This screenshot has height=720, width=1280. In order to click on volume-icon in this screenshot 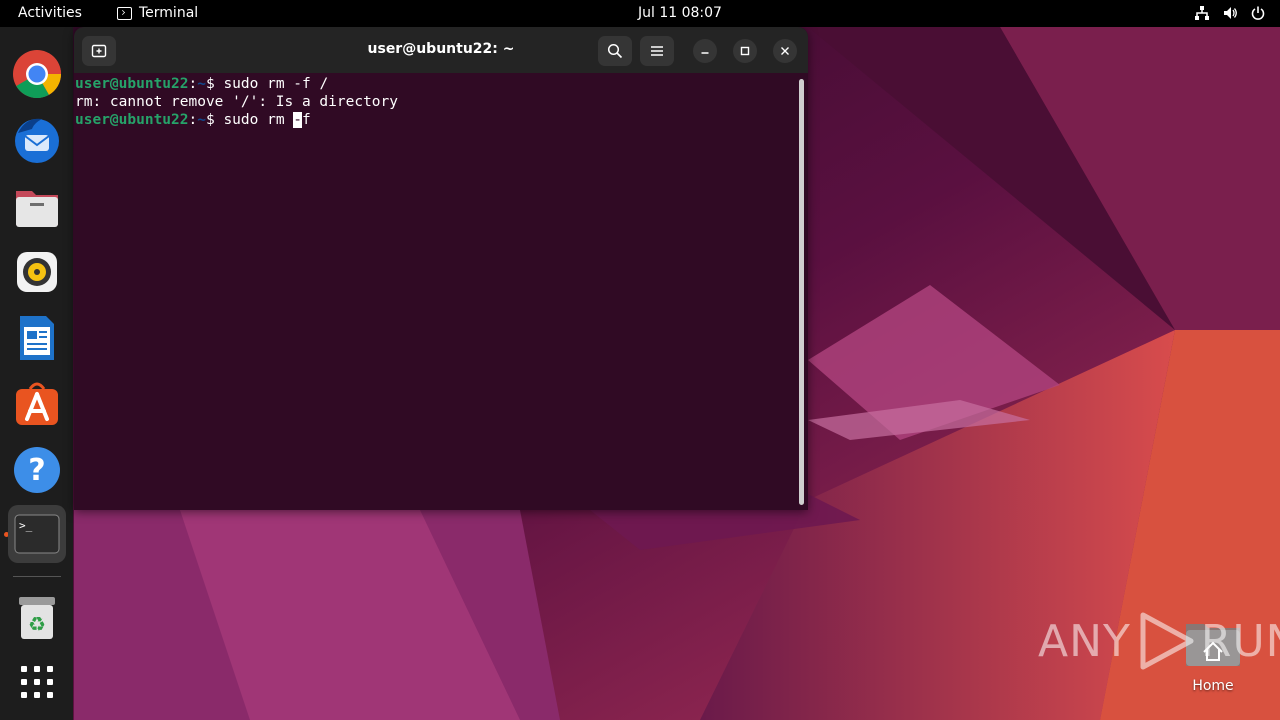, I will do `click(1230, 13)`.